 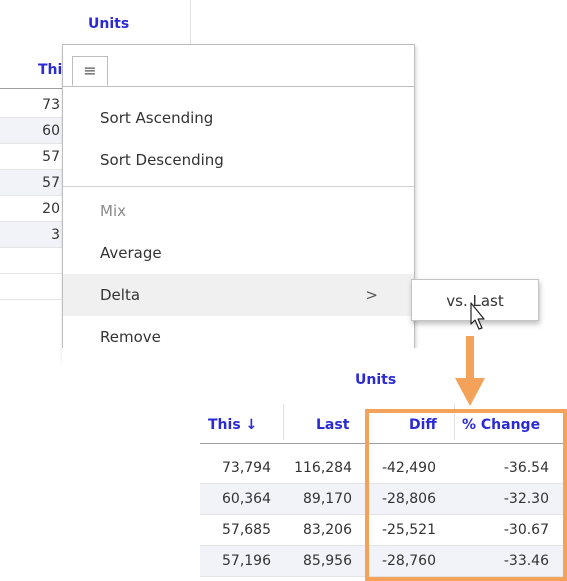 I want to click on menu-tab: ≡, so click(x=90, y=71).